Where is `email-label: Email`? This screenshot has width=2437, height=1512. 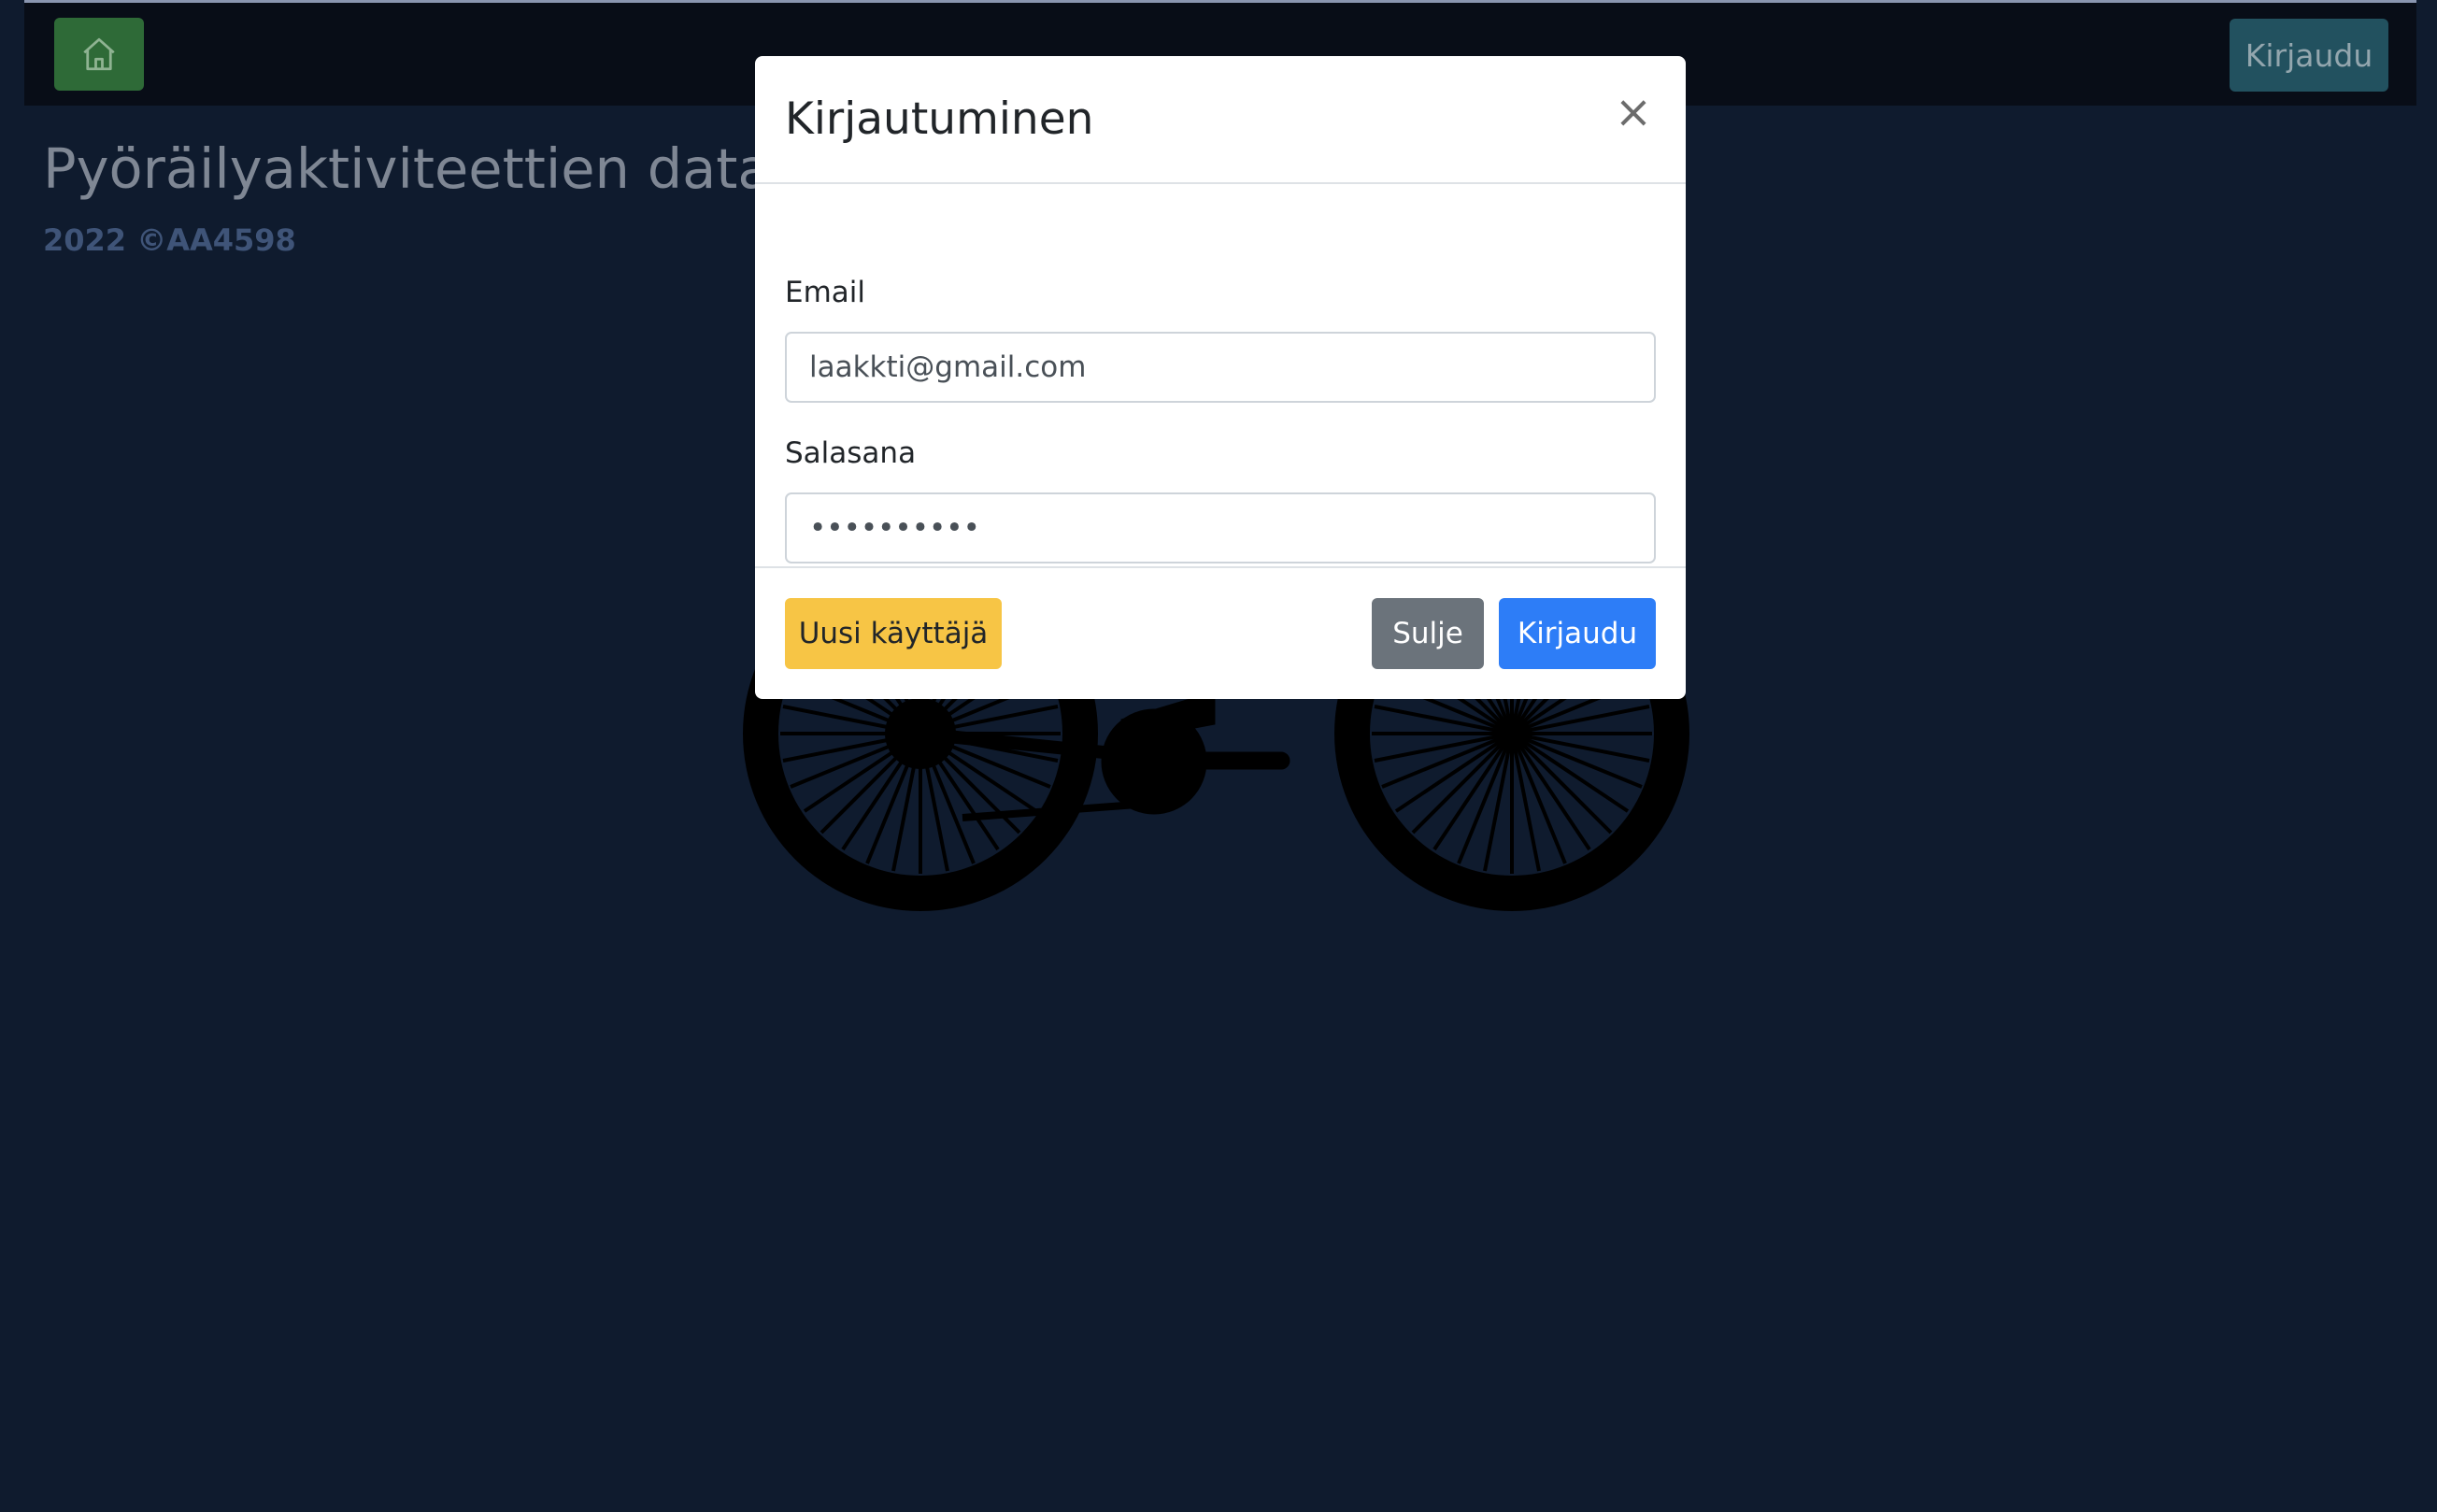 email-label: Email is located at coordinates (826, 292).